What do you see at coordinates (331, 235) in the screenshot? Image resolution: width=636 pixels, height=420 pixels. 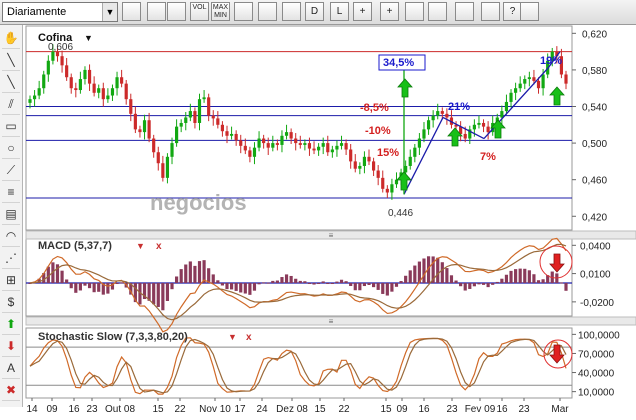 I see `macd-splitter-grip-icon: ≡` at bounding box center [331, 235].